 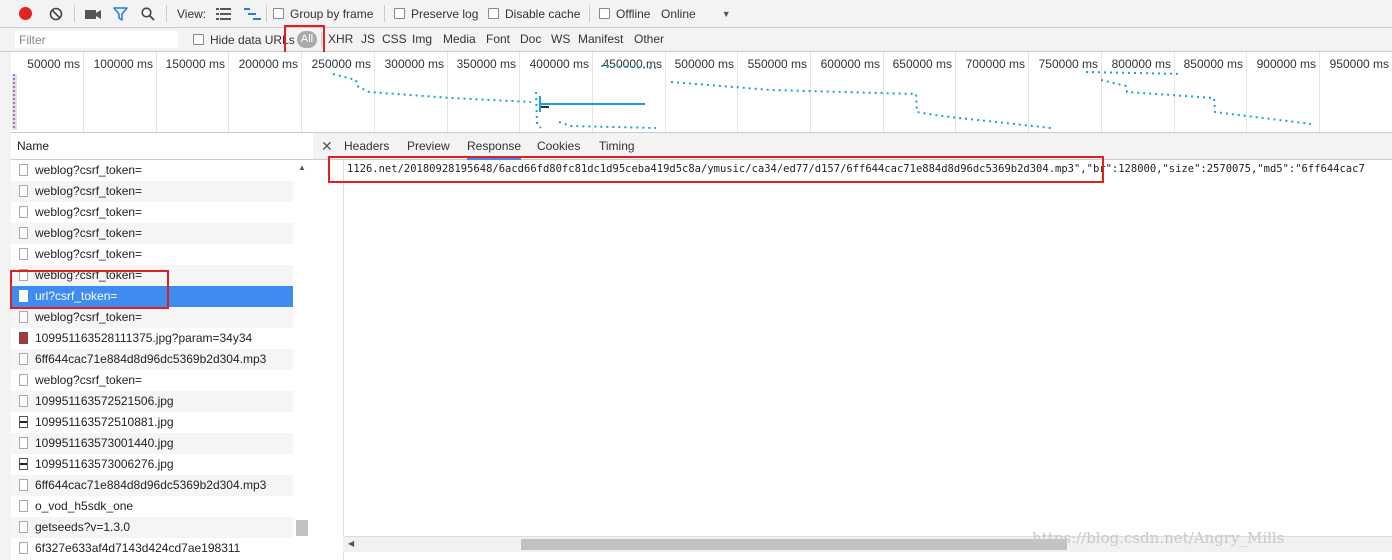 I want to click on record-button, so click(x=25, y=13).